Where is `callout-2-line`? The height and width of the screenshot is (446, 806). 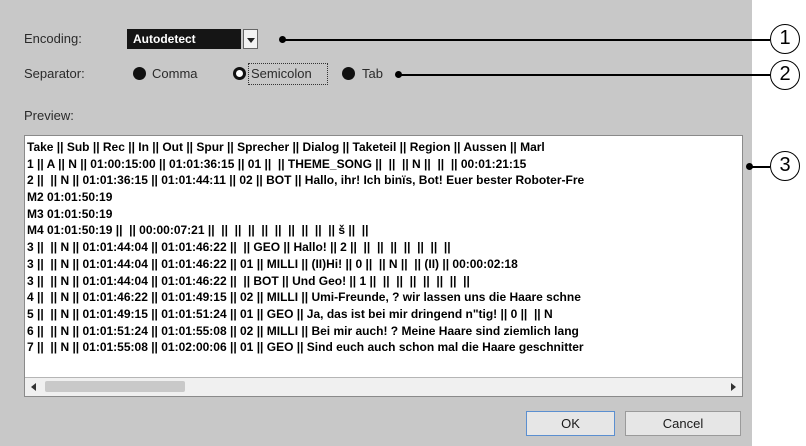 callout-2-line is located at coordinates (584, 75).